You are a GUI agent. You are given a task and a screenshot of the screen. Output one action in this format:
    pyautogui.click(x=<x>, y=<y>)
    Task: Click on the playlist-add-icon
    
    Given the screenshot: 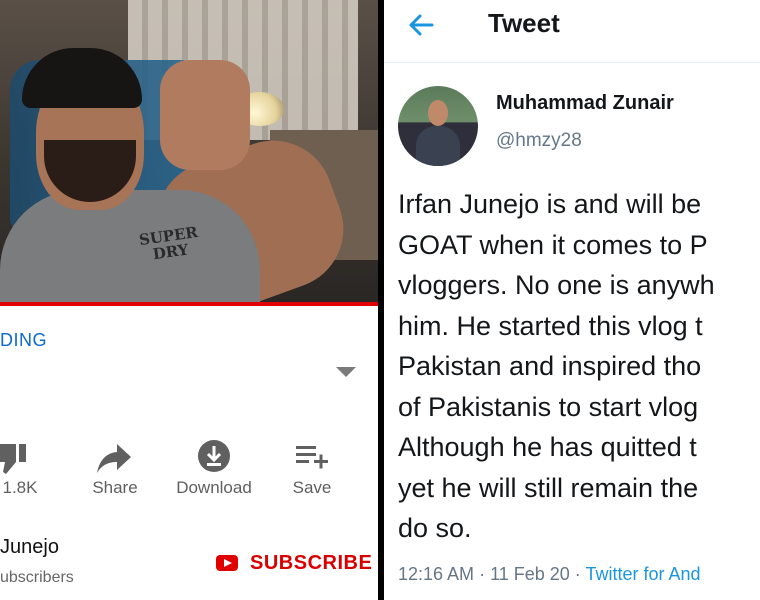 What is the action you would take?
    pyautogui.click(x=312, y=455)
    